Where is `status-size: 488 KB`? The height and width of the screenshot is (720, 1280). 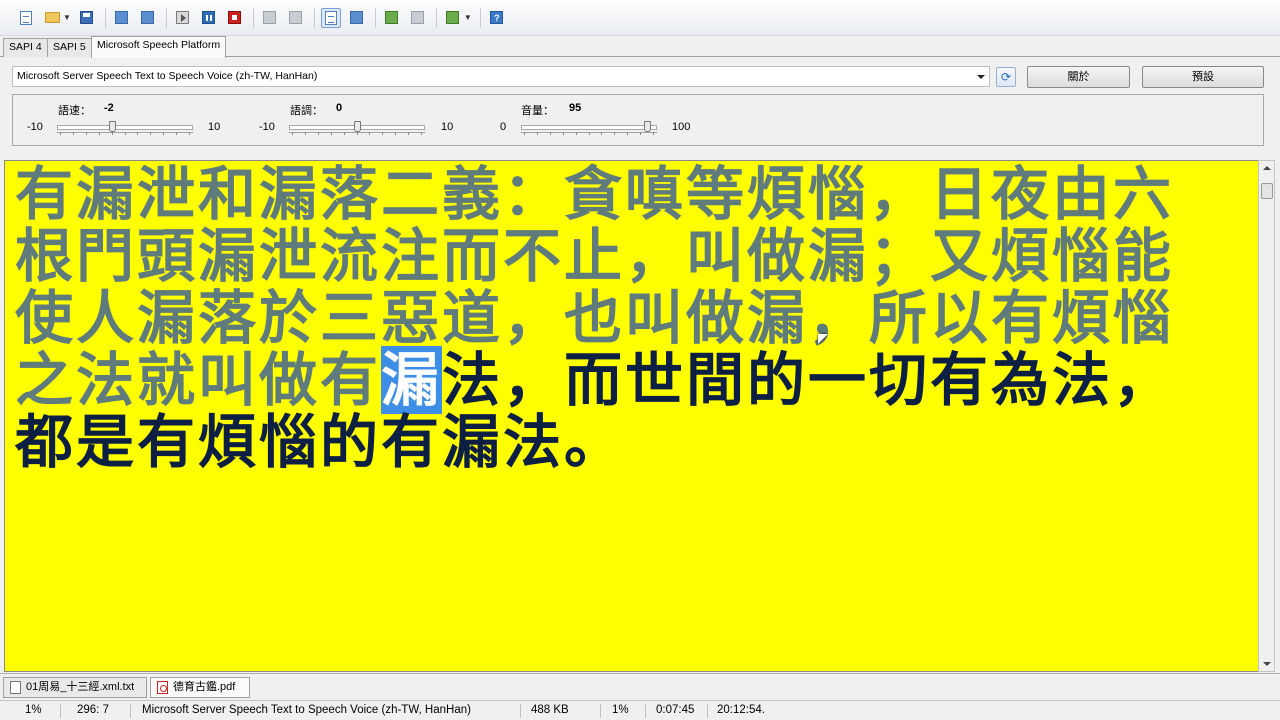
status-size: 488 KB is located at coordinates (550, 710).